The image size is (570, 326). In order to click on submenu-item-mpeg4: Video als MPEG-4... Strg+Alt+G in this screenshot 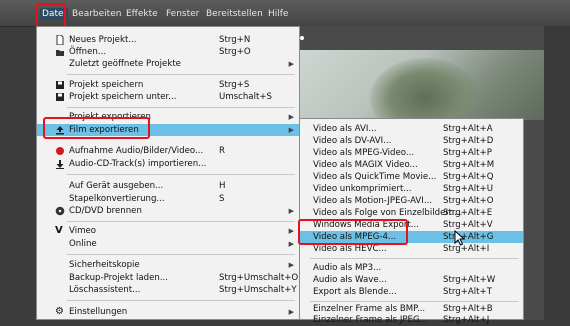, I will do `click(411, 237)`.